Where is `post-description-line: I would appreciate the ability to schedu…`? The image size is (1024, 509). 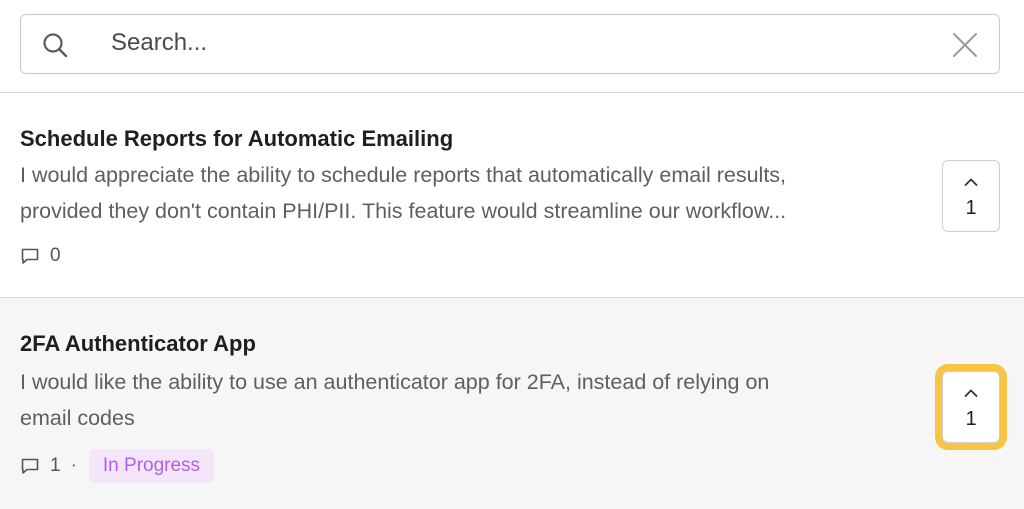
post-description-line: I would appreciate the ability to schedu… is located at coordinates (403, 175).